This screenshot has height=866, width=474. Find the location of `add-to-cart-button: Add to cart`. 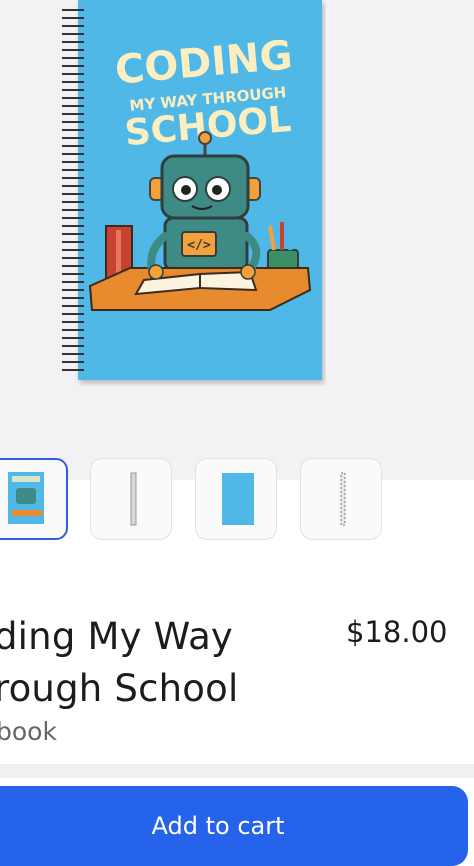

add-to-cart-button: Add to cart is located at coordinates (234, 826).